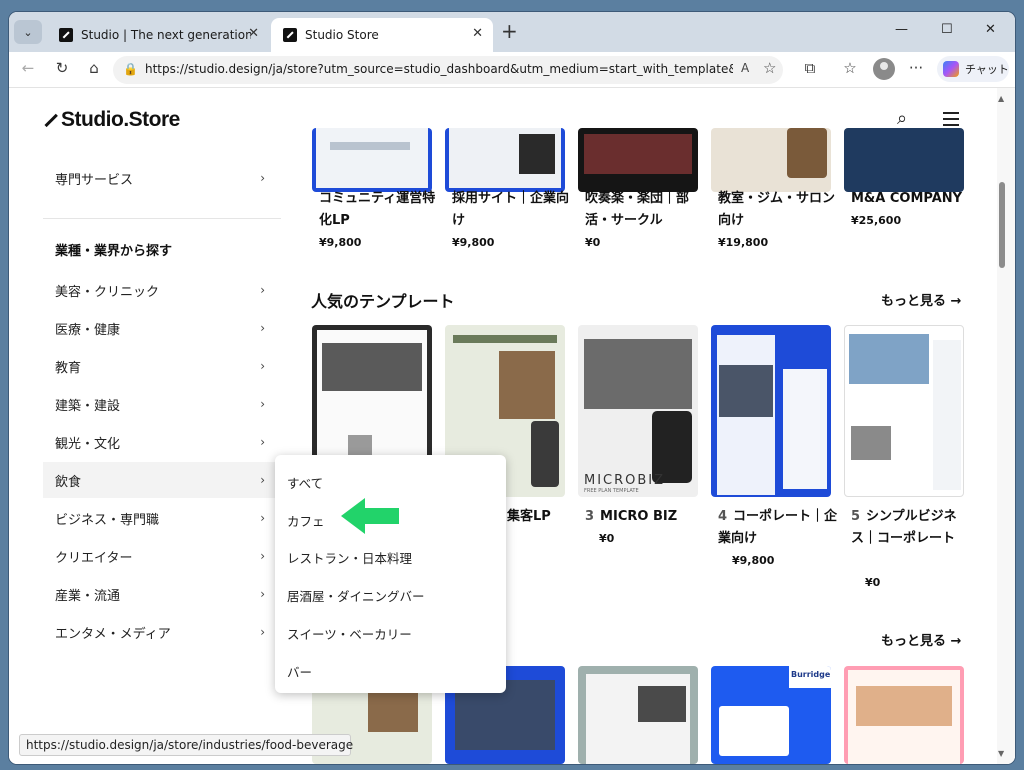 Image resolution: width=1024 pixels, height=770 pixels. Describe the element at coordinates (611, 491) in the screenshot. I see `thumbnail-subtext: FREE PLAN TEMPLATE` at that location.